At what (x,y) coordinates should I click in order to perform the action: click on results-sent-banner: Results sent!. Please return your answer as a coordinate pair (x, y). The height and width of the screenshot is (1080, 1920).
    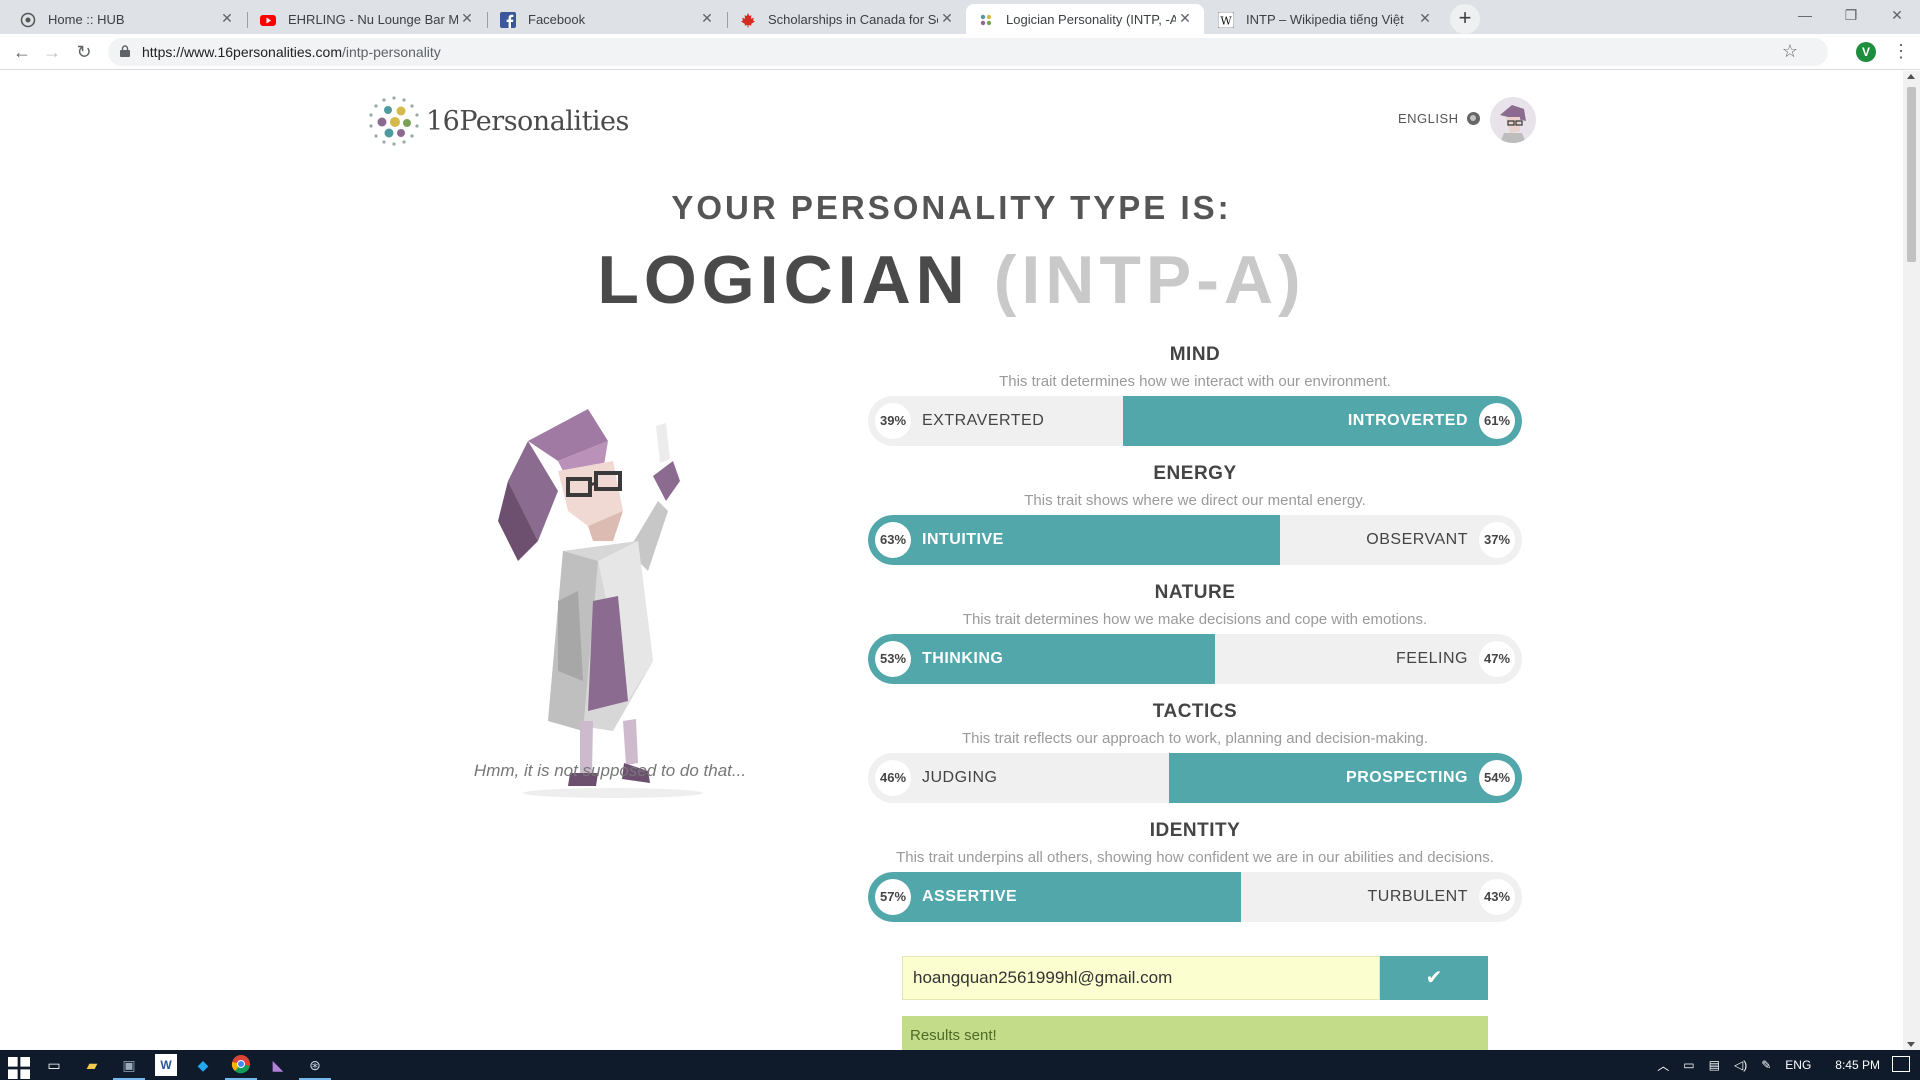
    Looking at the image, I should click on (1195, 1033).